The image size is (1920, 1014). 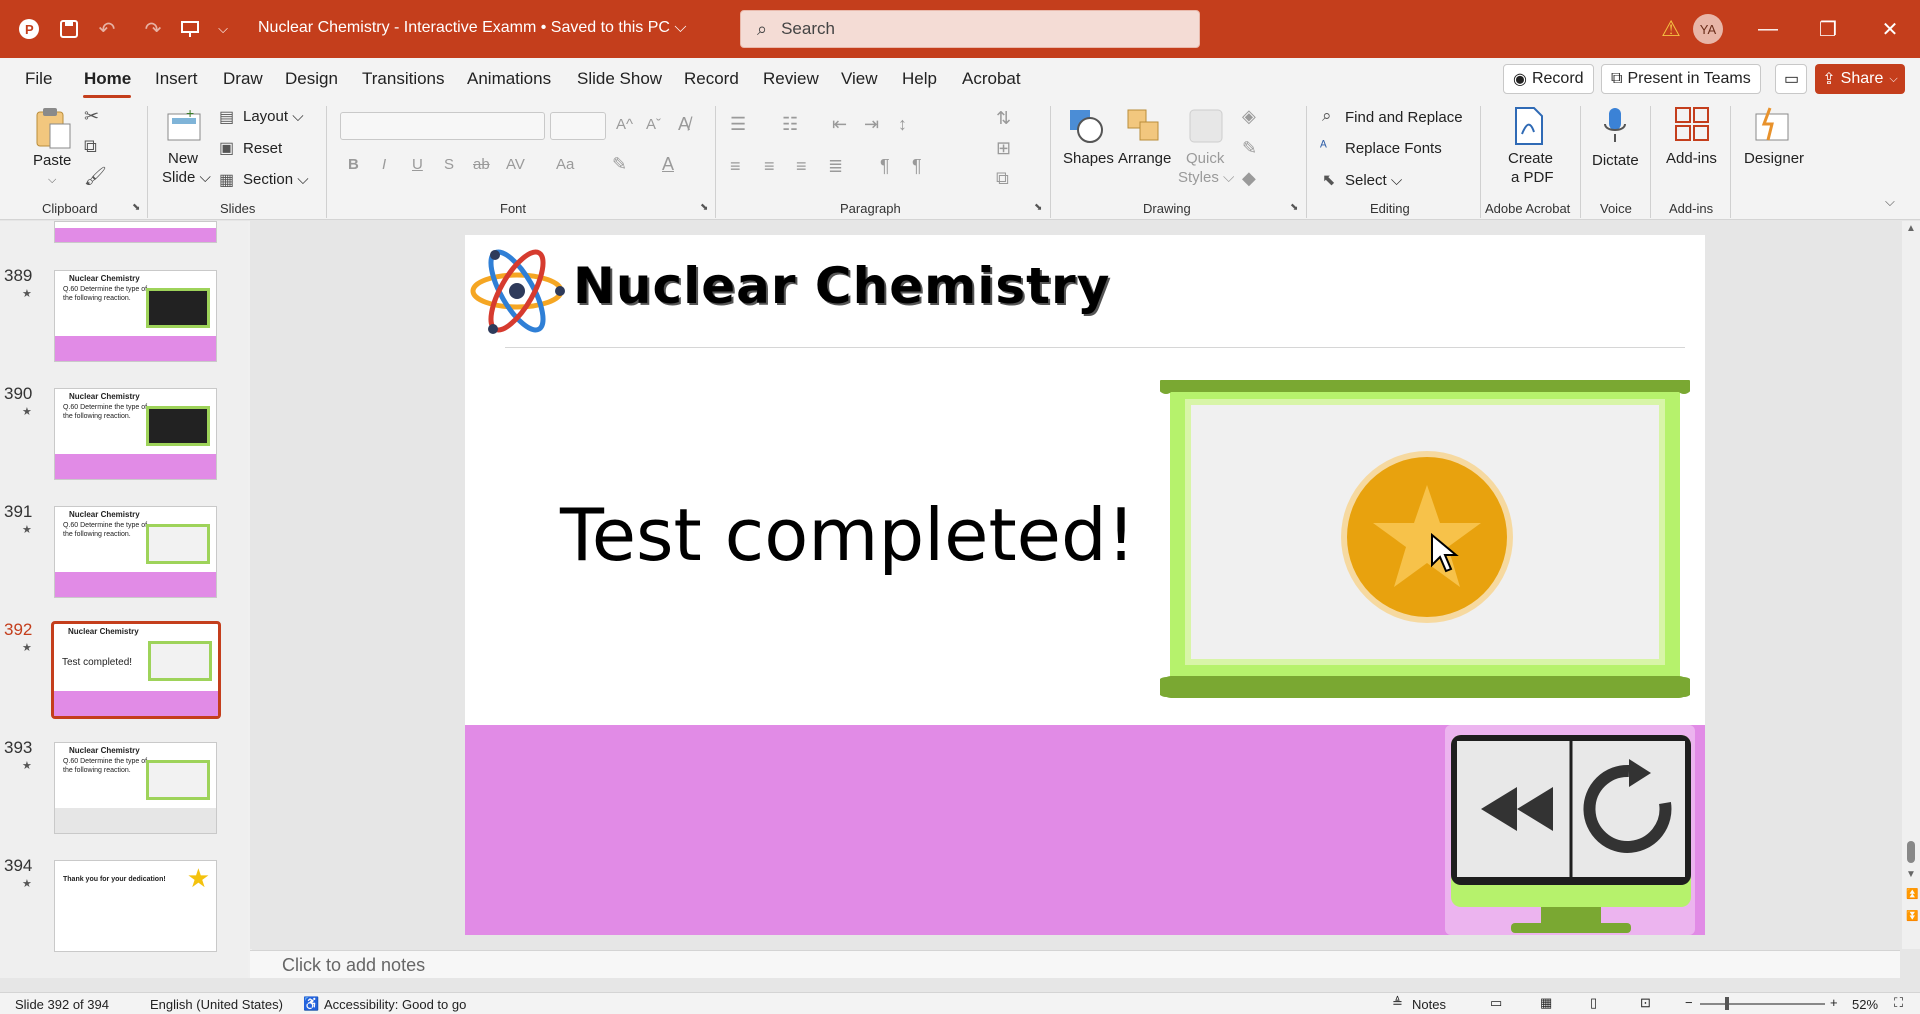 I want to click on slide-sorter-icon: ▦, so click(x=1546, y=1003).